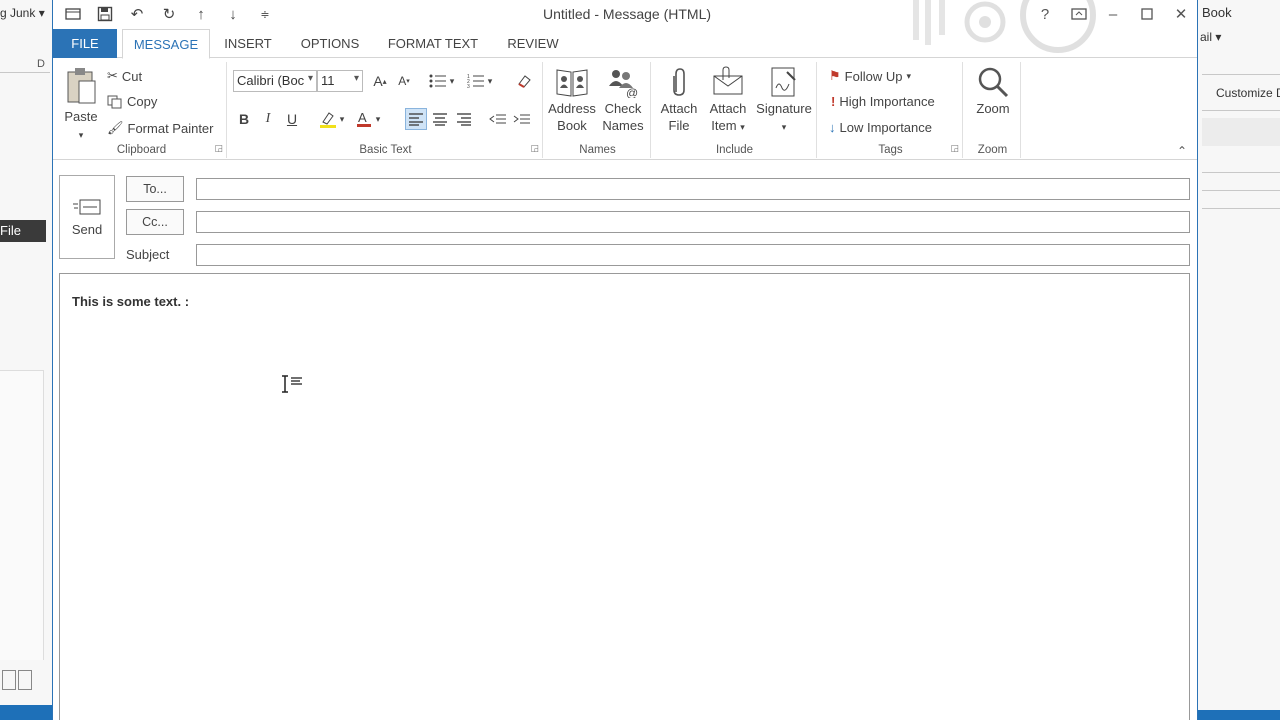 The image size is (1280, 720). What do you see at coordinates (597, 150) in the screenshot?
I see `group-label: Names` at bounding box center [597, 150].